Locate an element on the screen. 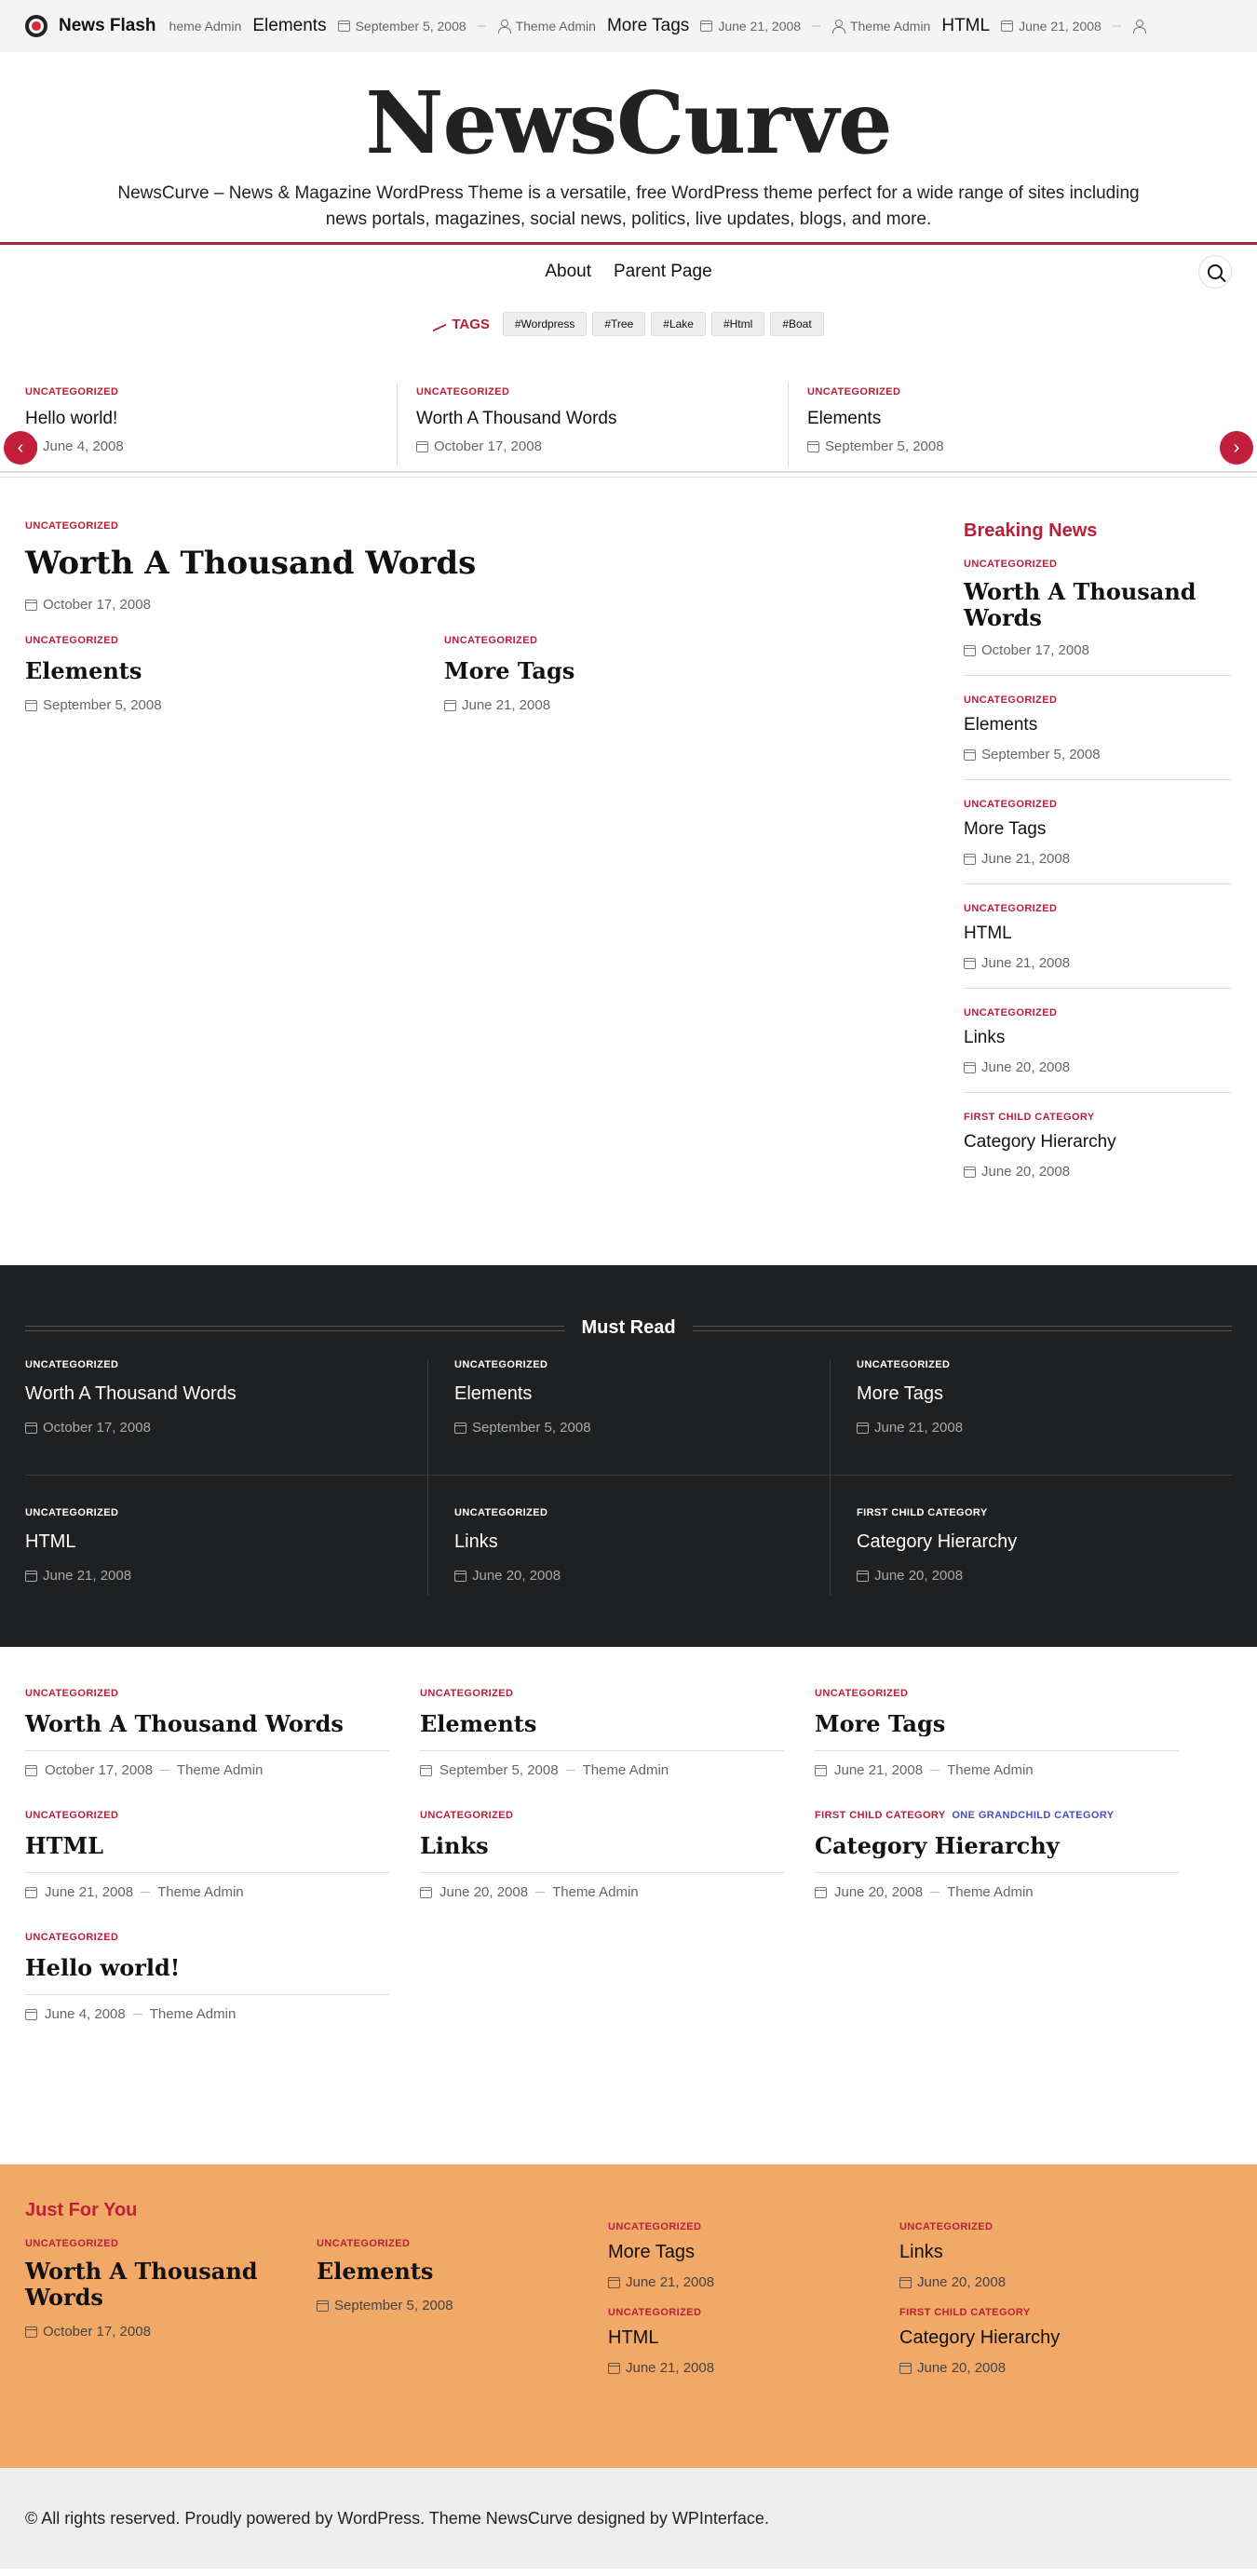 The width and height of the screenshot is (1257, 2576). category-label: ONE GRANDCHILD CATEGORY is located at coordinates (1033, 1815).